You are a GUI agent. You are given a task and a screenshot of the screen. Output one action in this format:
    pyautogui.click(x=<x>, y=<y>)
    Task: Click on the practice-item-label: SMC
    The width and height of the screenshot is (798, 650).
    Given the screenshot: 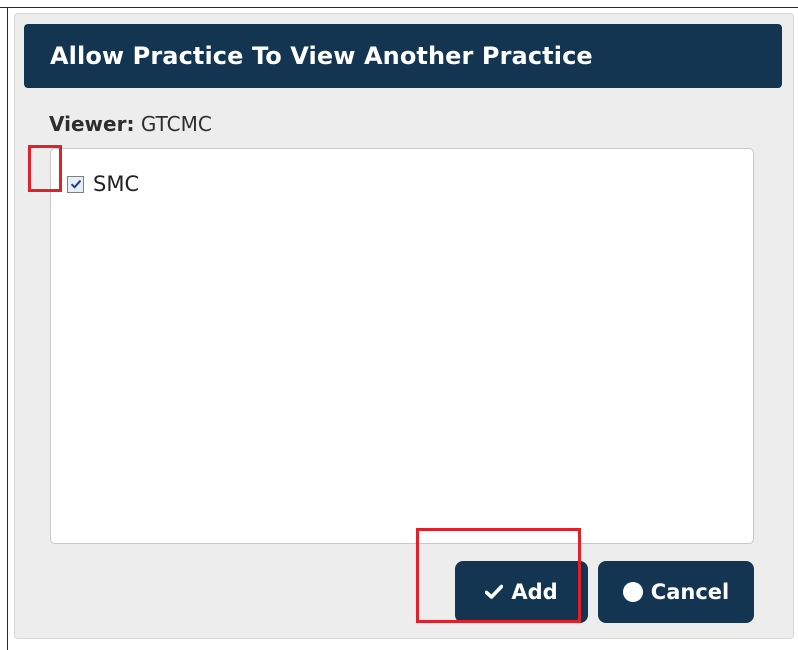 What is the action you would take?
    pyautogui.click(x=116, y=184)
    